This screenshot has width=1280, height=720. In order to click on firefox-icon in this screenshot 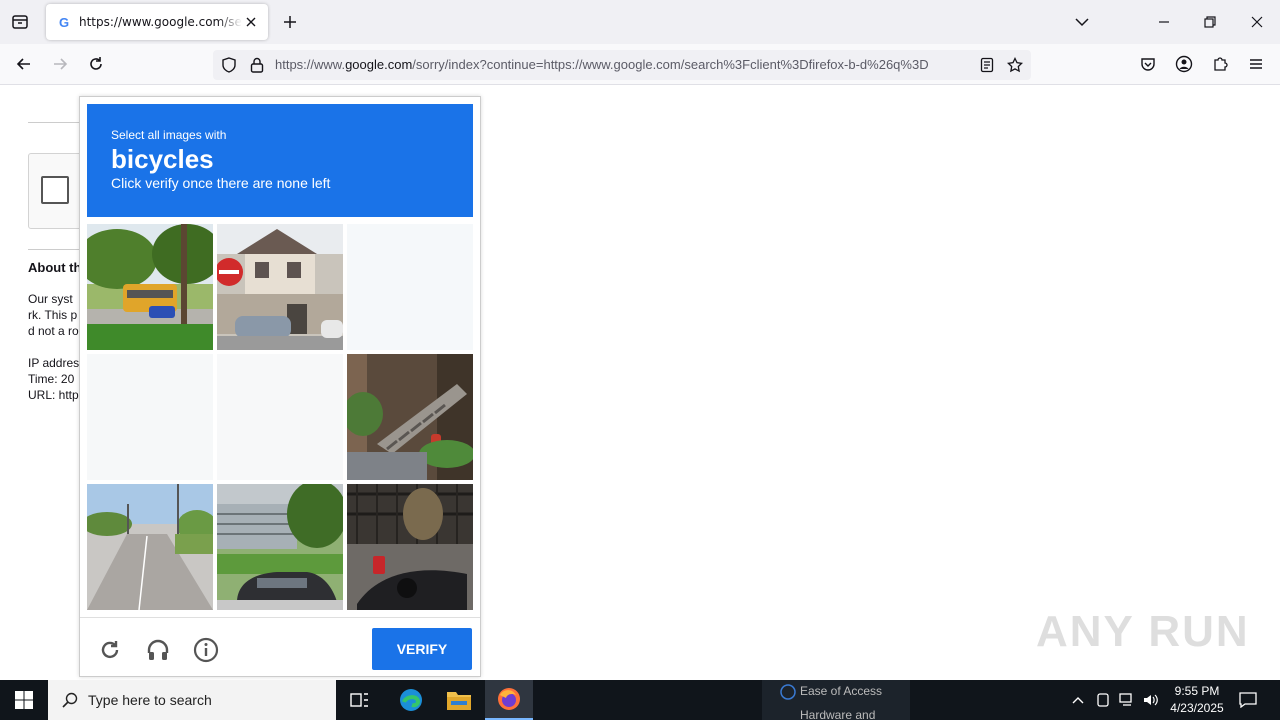, I will do `click(509, 699)`.